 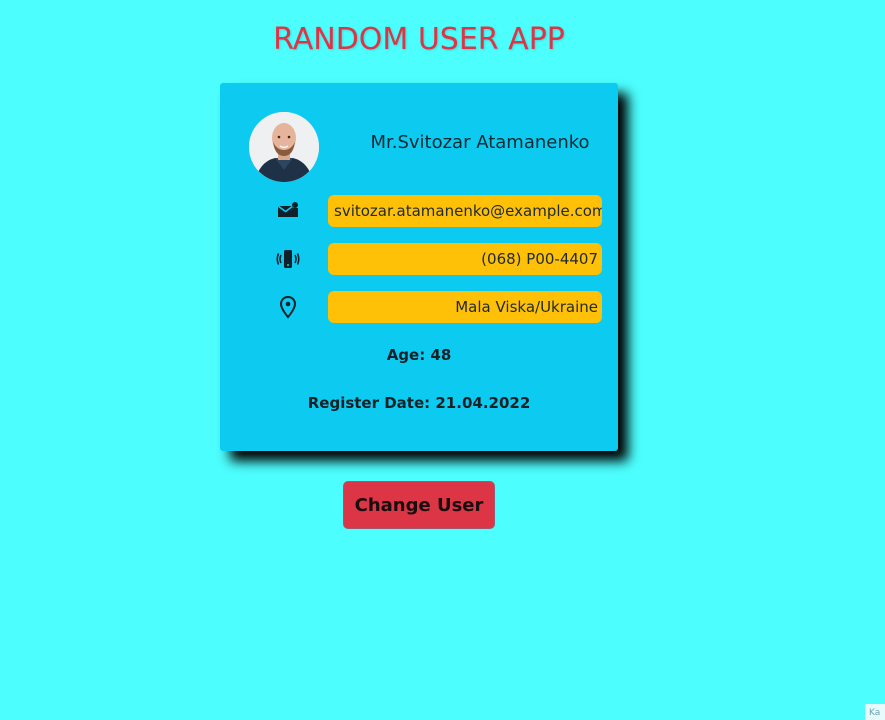 What do you see at coordinates (419, 355) in the screenshot?
I see `user-age: Age: 48` at bounding box center [419, 355].